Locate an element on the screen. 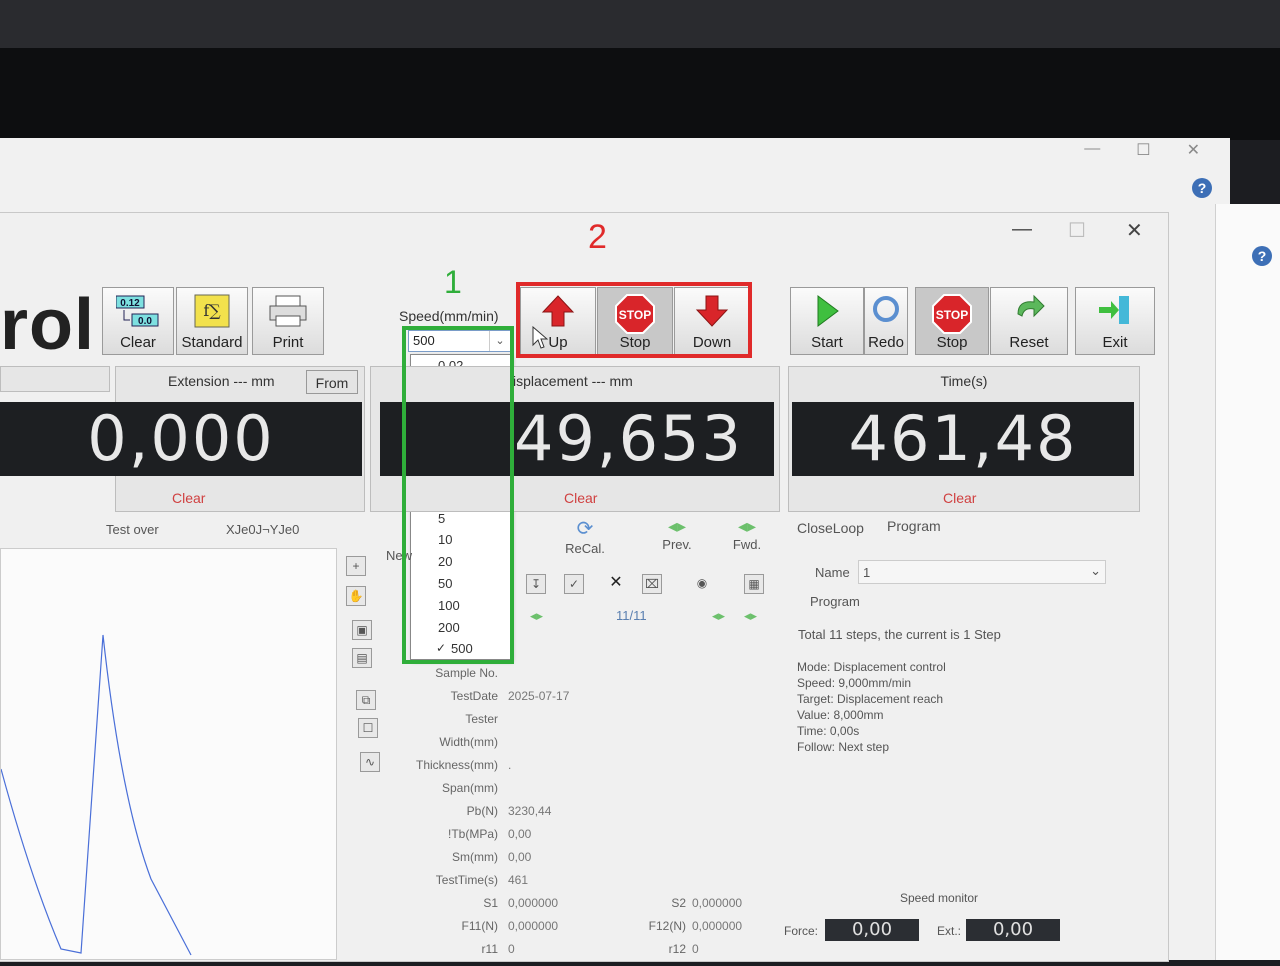  print-label: Print is located at coordinates (288, 342).